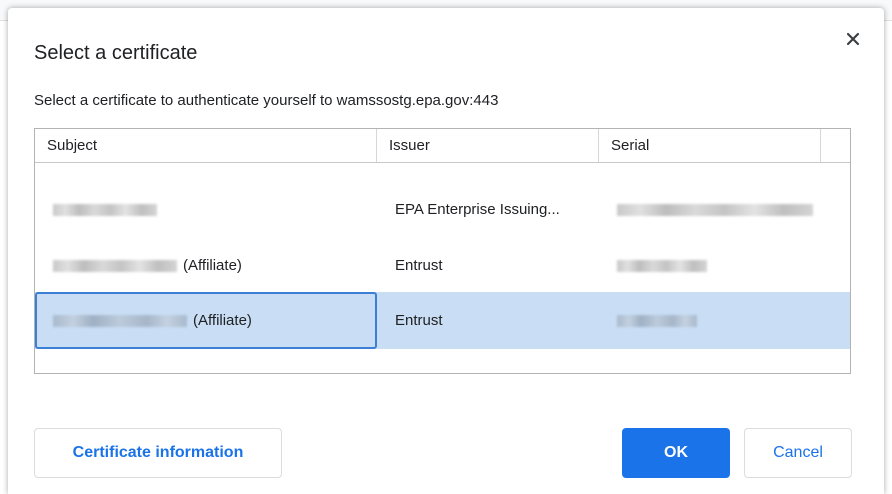 This screenshot has width=892, height=494. I want to click on table-row-selected: (Affiliate) Entrust, so click(442, 320).